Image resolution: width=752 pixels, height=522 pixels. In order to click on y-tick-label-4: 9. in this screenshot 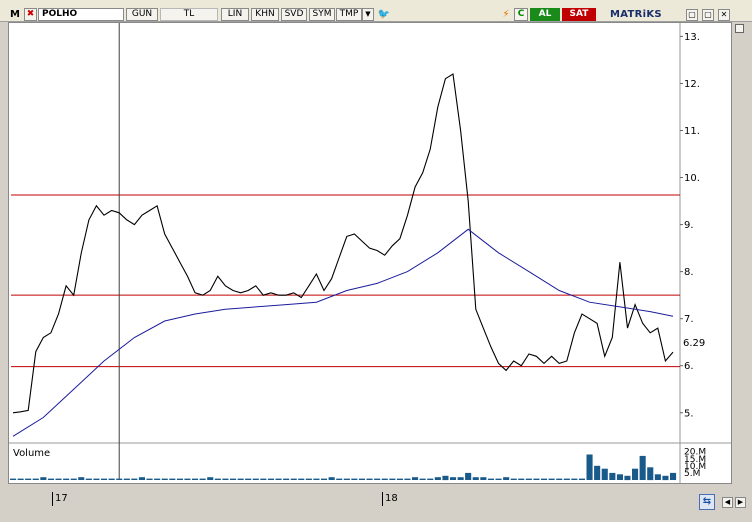, I will do `click(689, 225)`.